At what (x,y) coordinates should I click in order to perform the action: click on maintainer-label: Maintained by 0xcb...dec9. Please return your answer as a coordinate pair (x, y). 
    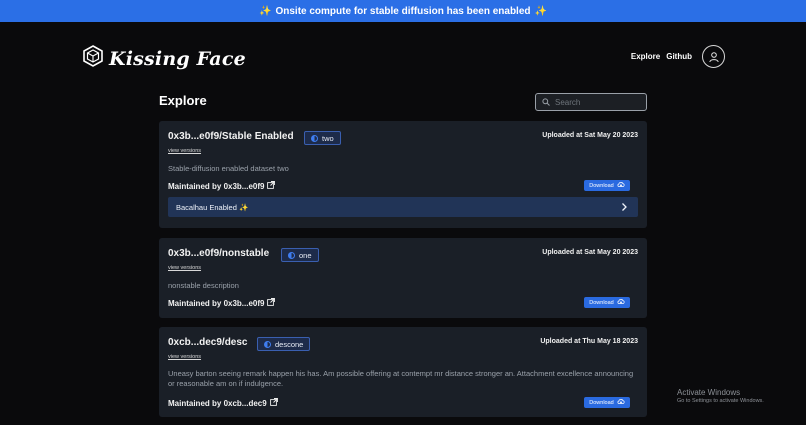
    Looking at the image, I should click on (217, 403).